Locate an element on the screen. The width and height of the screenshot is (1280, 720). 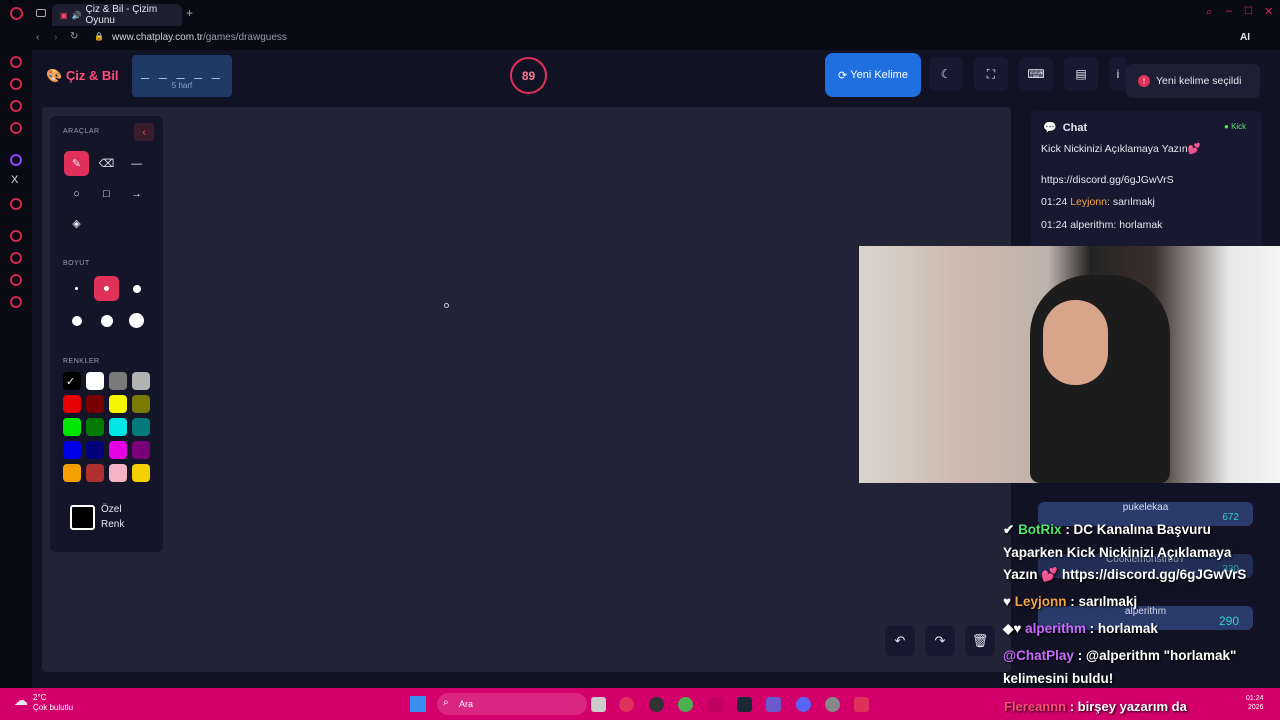
new-word-button: ⟳ Yeni Kelime is located at coordinates (873, 75).